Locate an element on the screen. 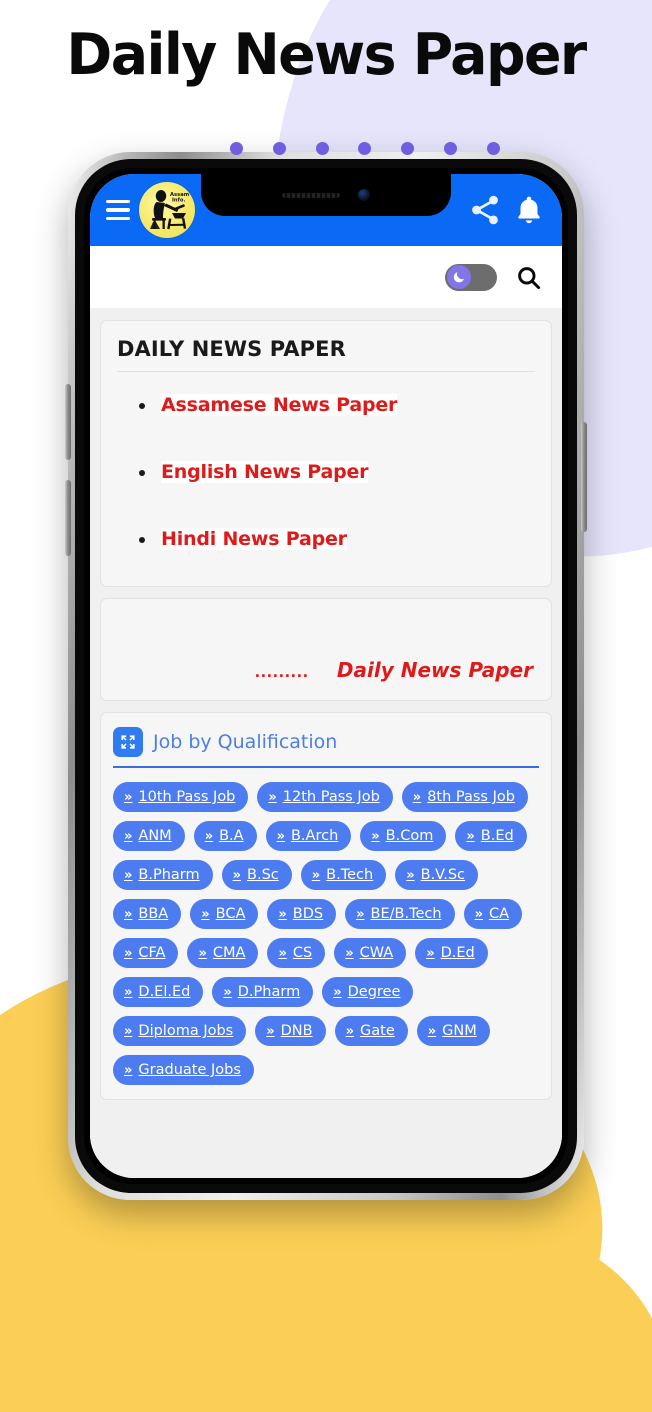  qualification-tag: » B.Tech is located at coordinates (343, 875).